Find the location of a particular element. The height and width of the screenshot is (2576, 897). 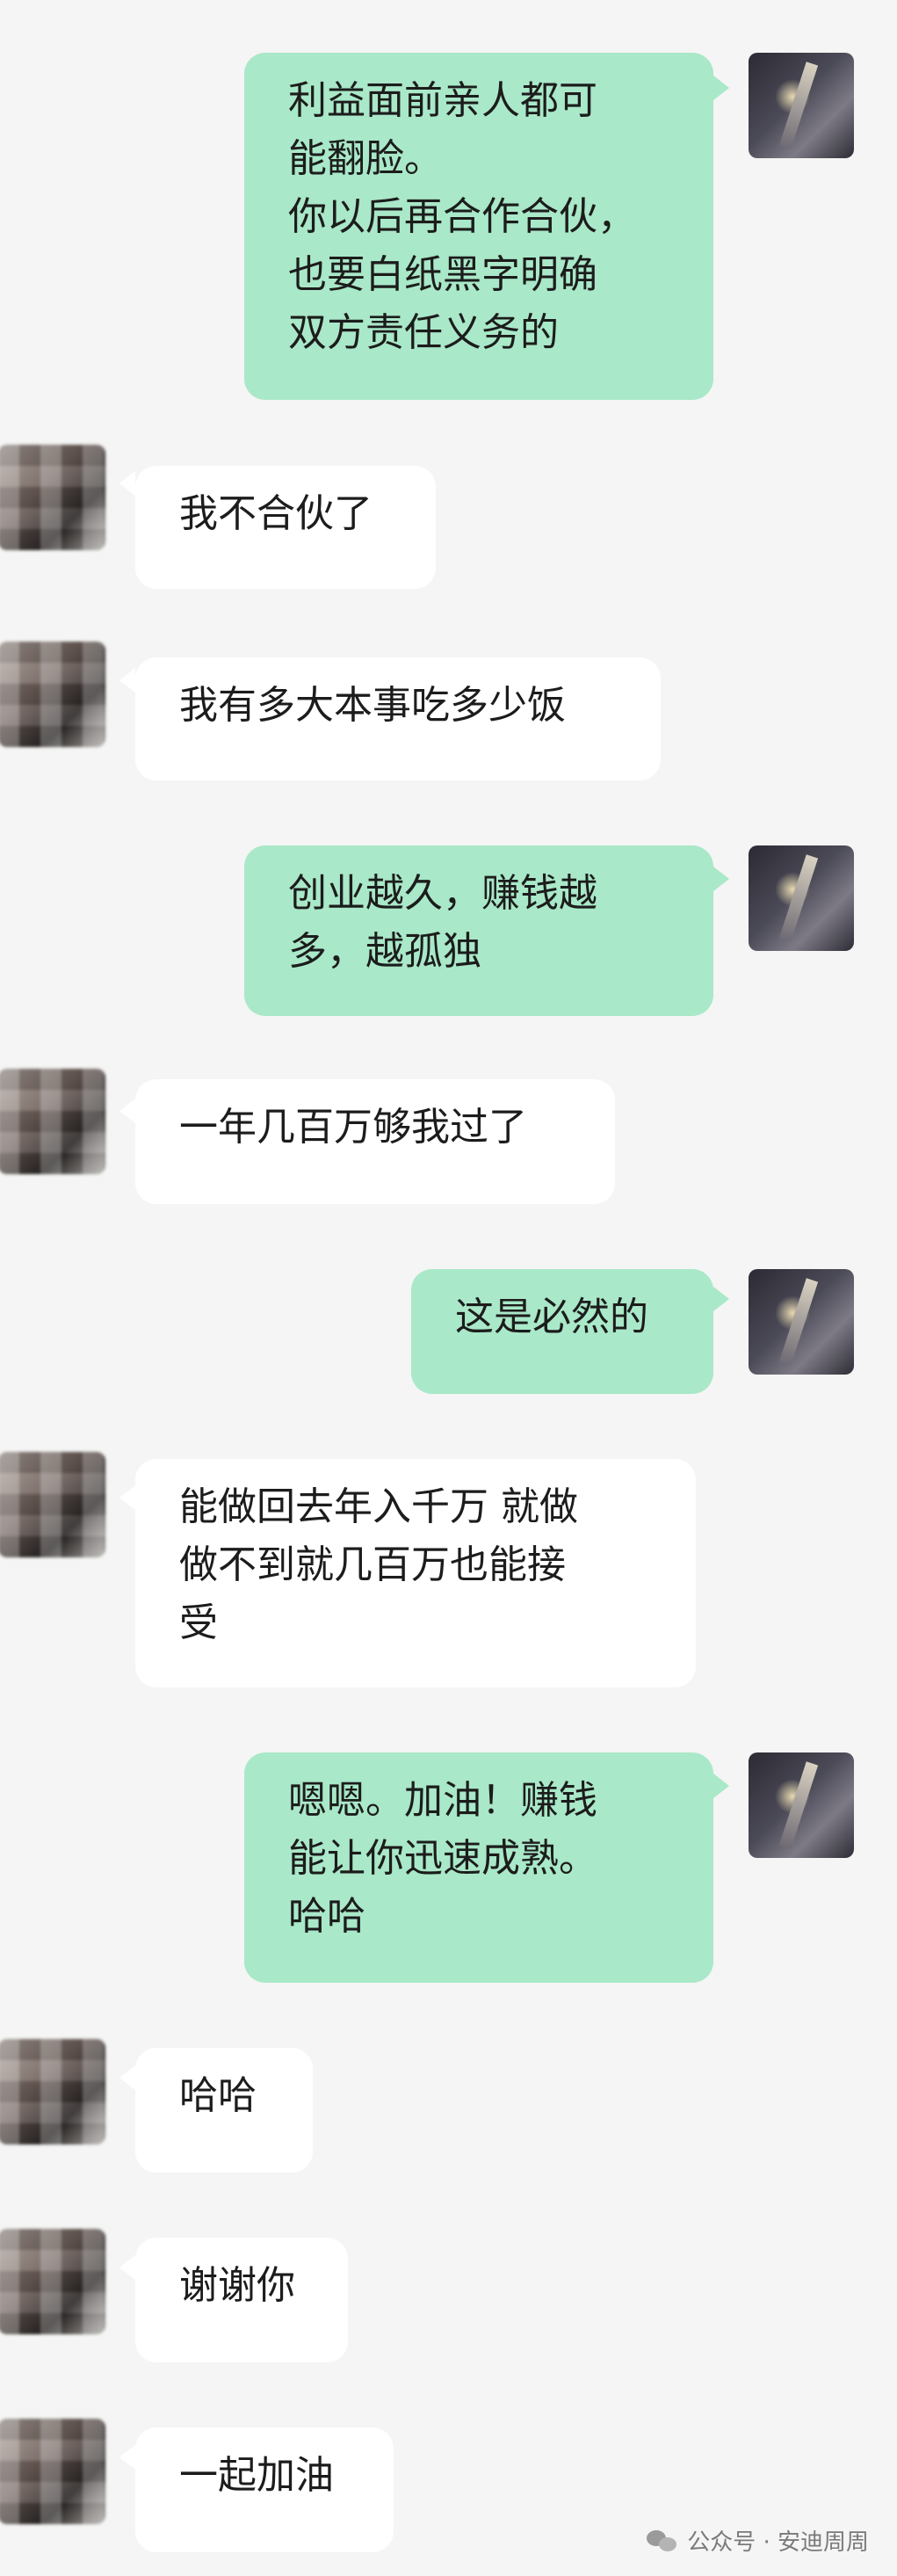

message-bubble-received: 一起加油 is located at coordinates (264, 2489).